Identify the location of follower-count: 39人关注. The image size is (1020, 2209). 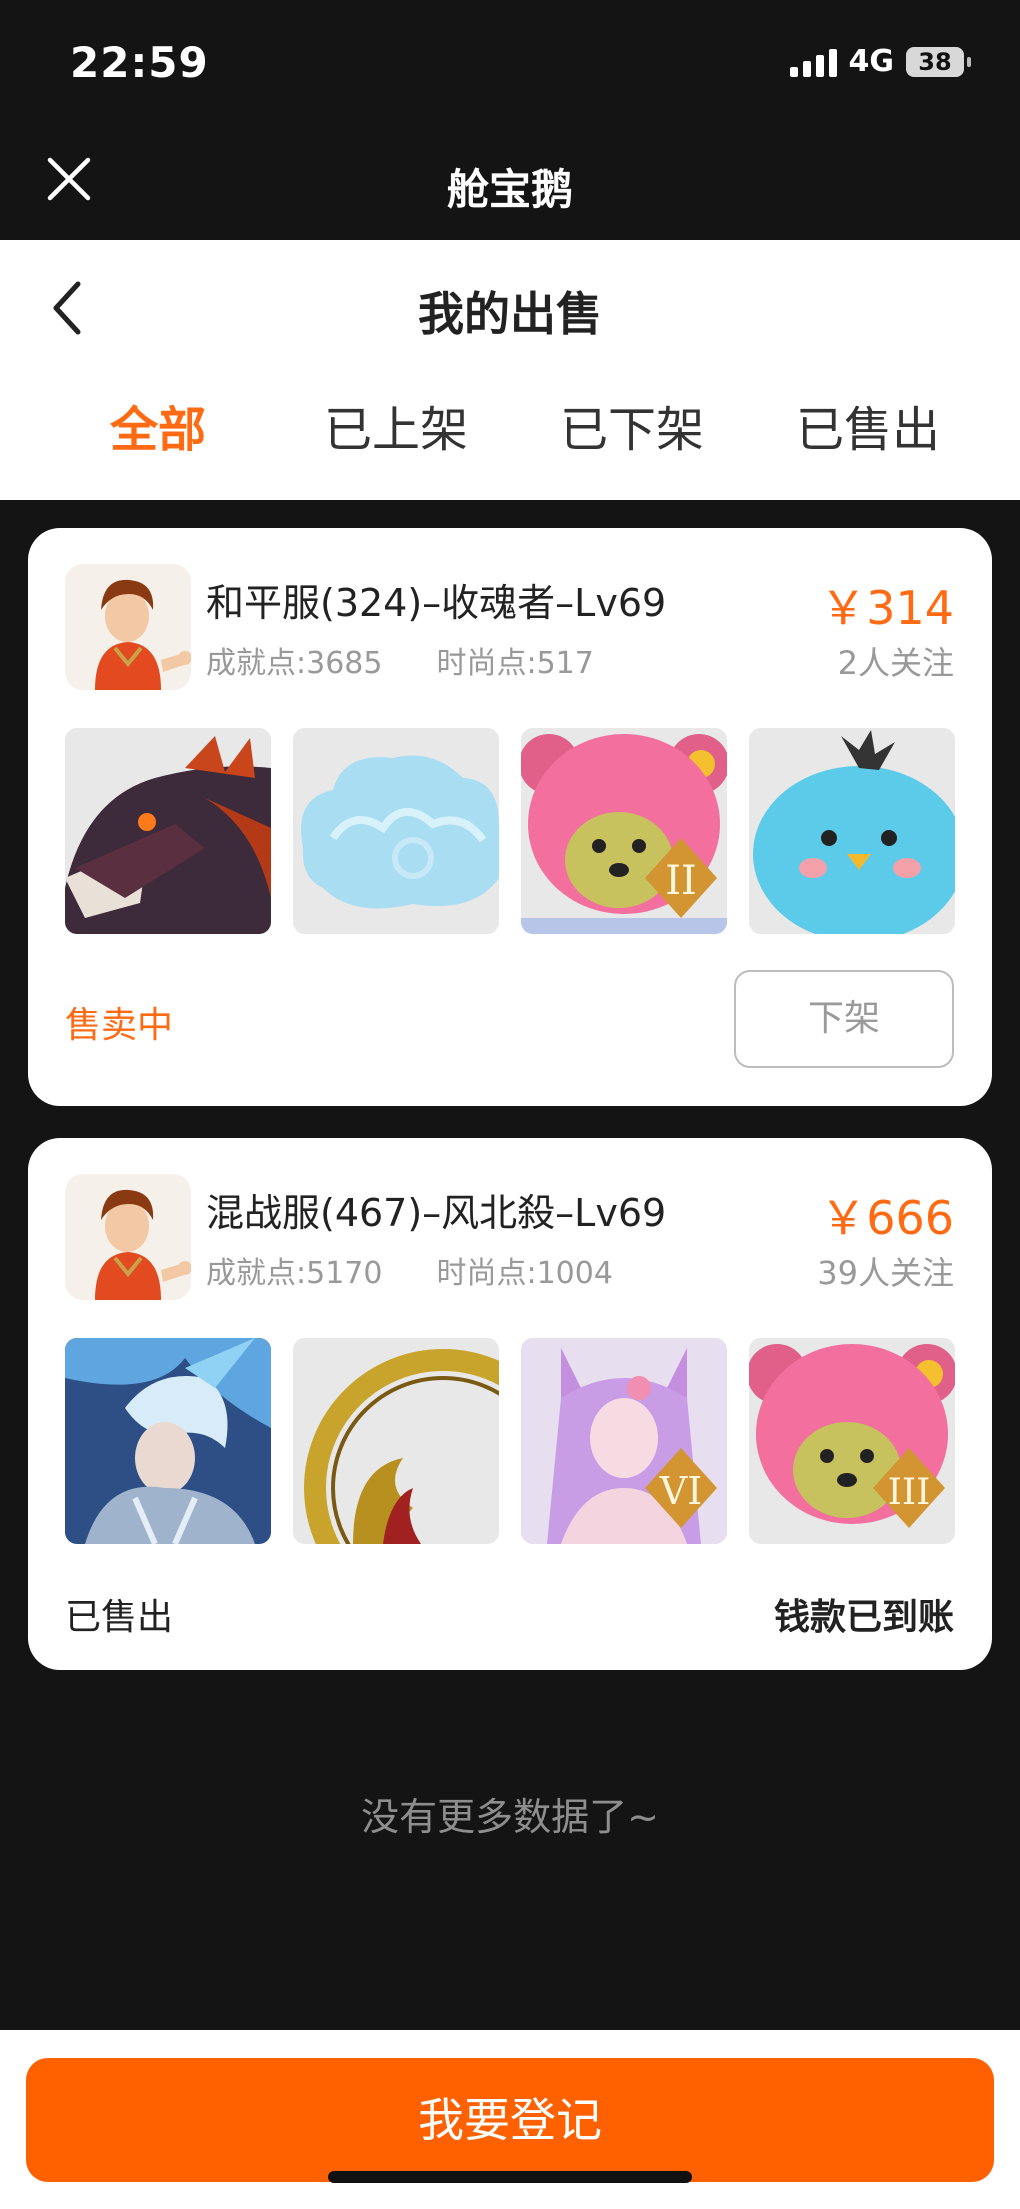
(885, 1273).